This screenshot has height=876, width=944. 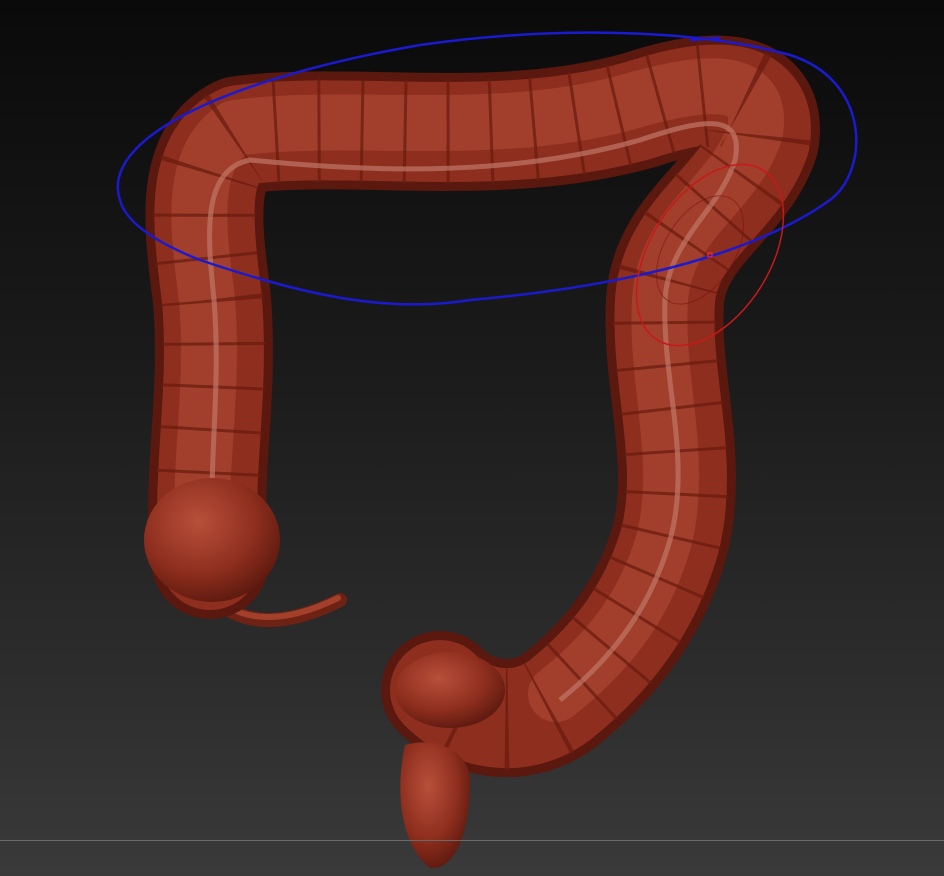 I want to click on floor-grid-line, so click(x=472, y=840).